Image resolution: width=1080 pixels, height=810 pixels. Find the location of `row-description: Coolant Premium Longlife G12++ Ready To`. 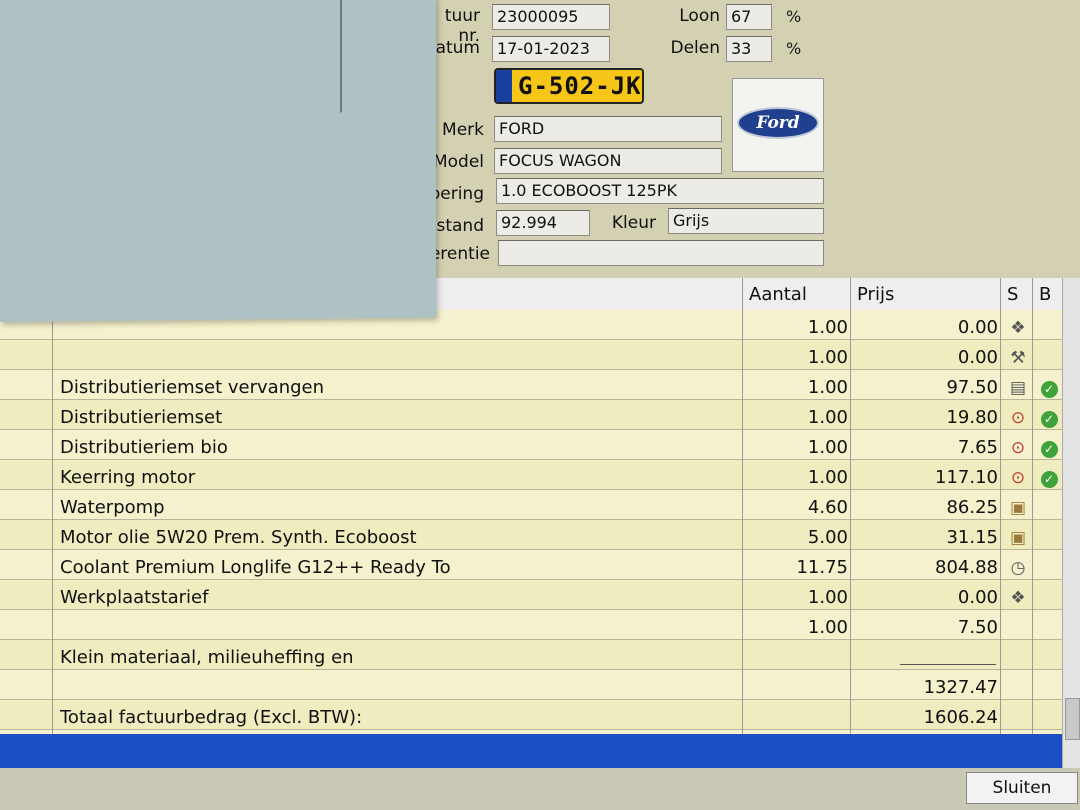

row-description: Coolant Premium Longlife G12++ Ready To is located at coordinates (255, 567).